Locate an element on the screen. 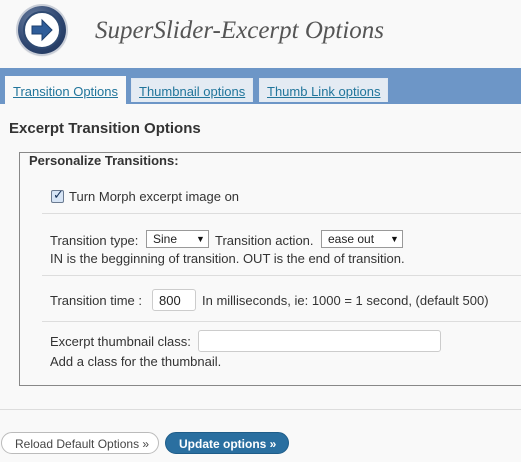  thumbnail-class-label: Excerpt thumbnail class: is located at coordinates (120, 341).